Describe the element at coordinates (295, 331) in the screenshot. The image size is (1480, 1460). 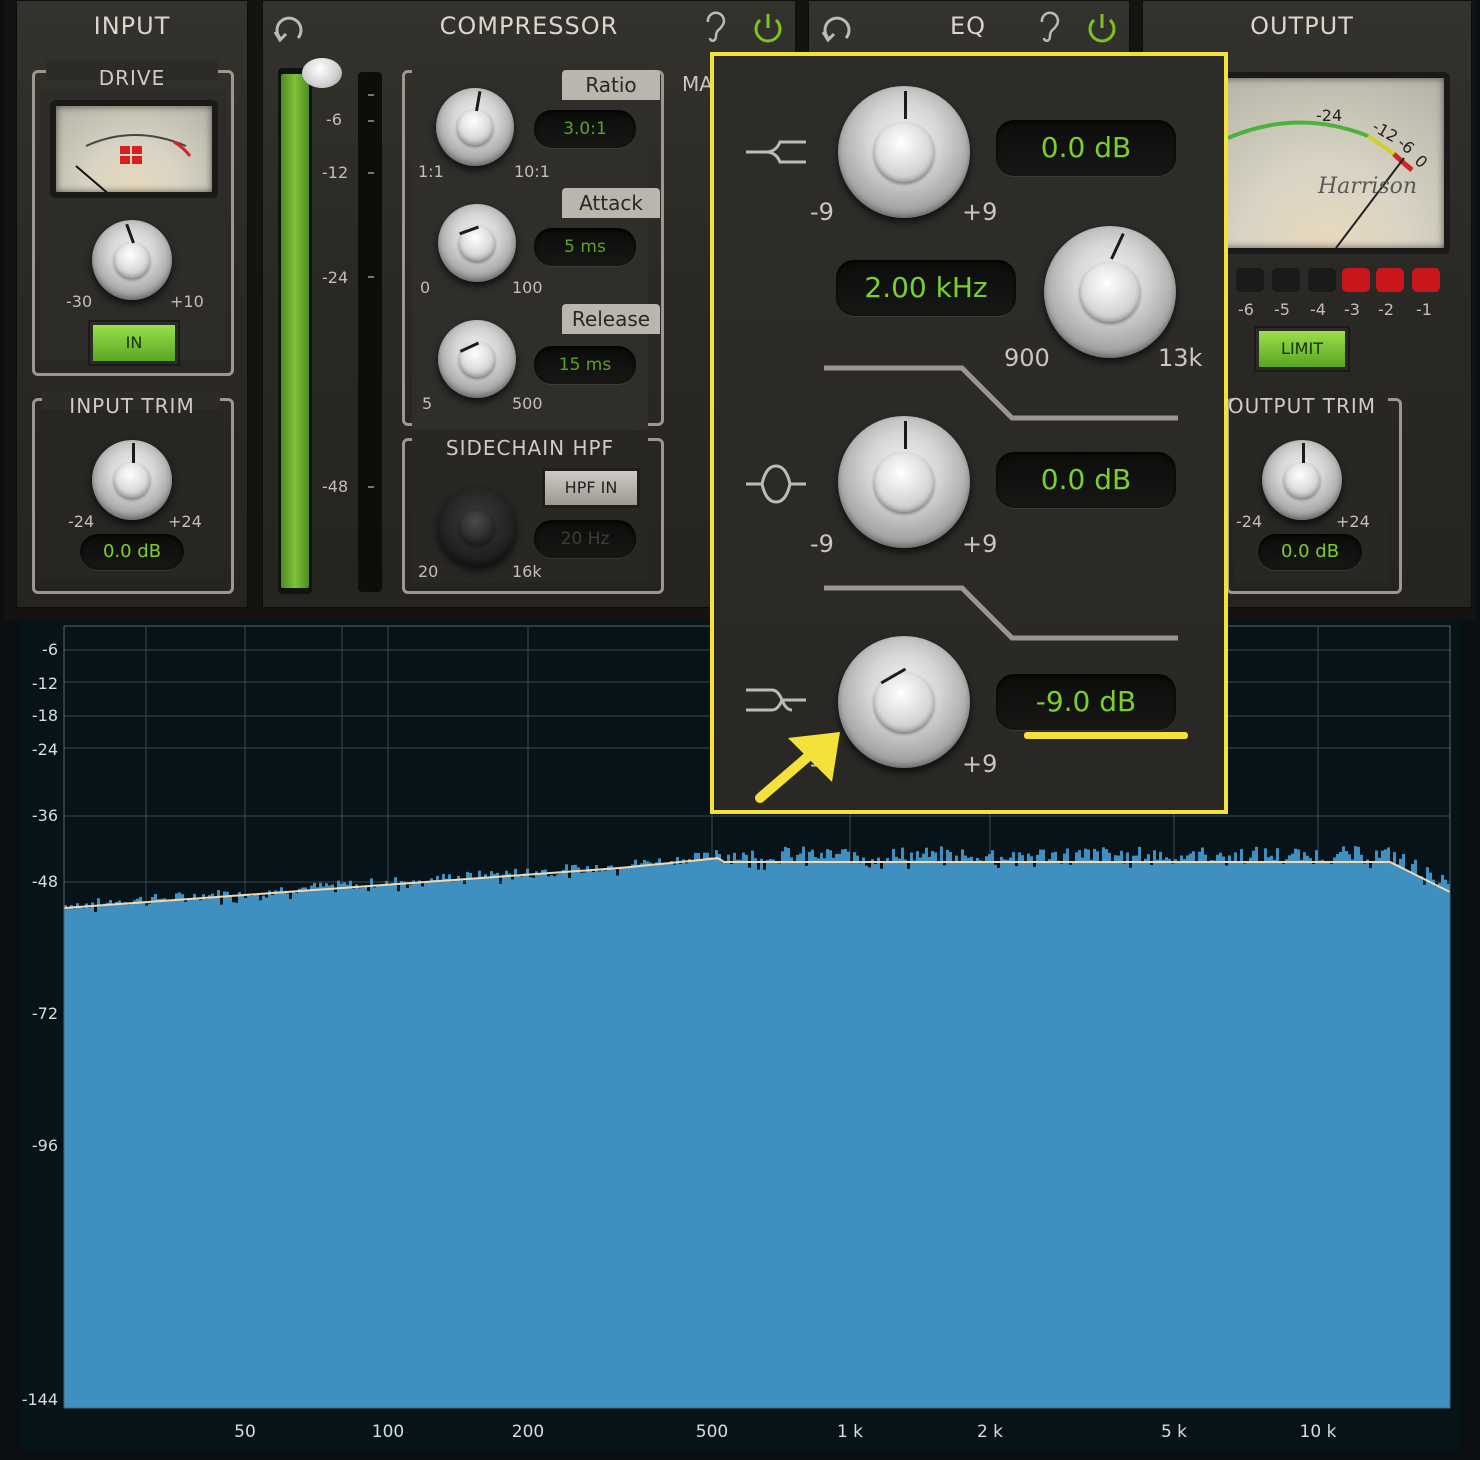
I see `level-meter-fill` at that location.